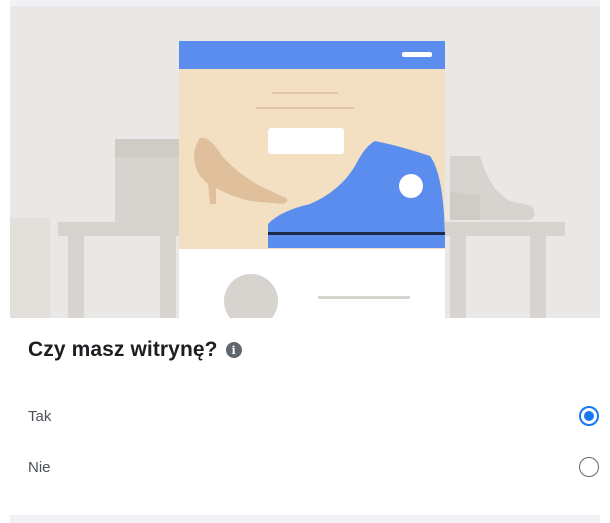 The image size is (610, 523). What do you see at coordinates (123, 349) in the screenshot?
I see `question-title: Czy masz witrynę?` at bounding box center [123, 349].